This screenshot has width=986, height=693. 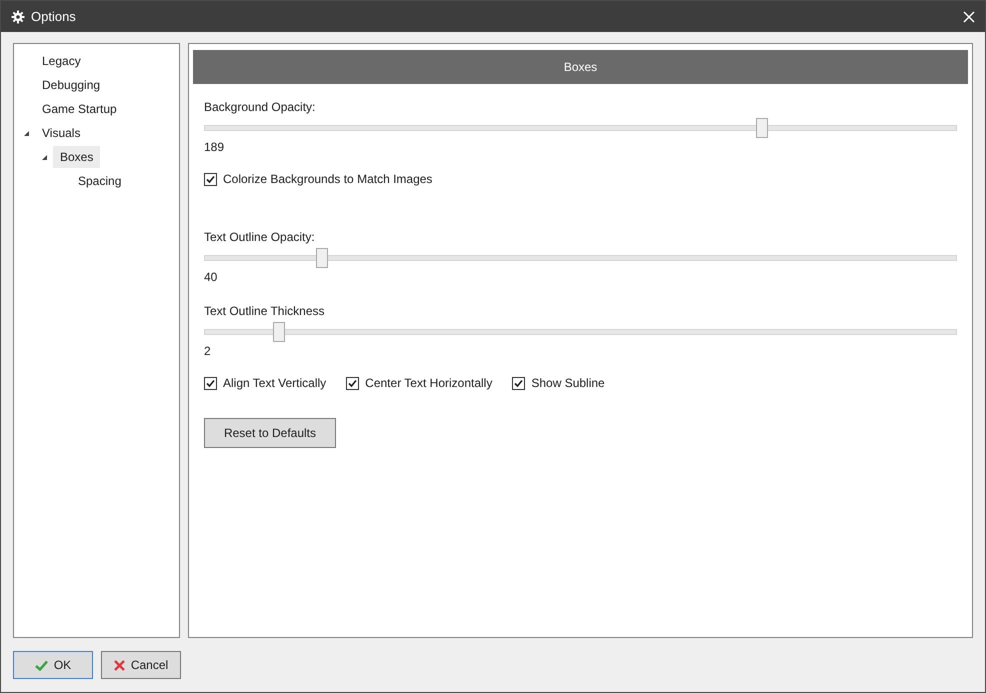 What do you see at coordinates (260, 108) in the screenshot?
I see `slider-label: Background Opacity:` at bounding box center [260, 108].